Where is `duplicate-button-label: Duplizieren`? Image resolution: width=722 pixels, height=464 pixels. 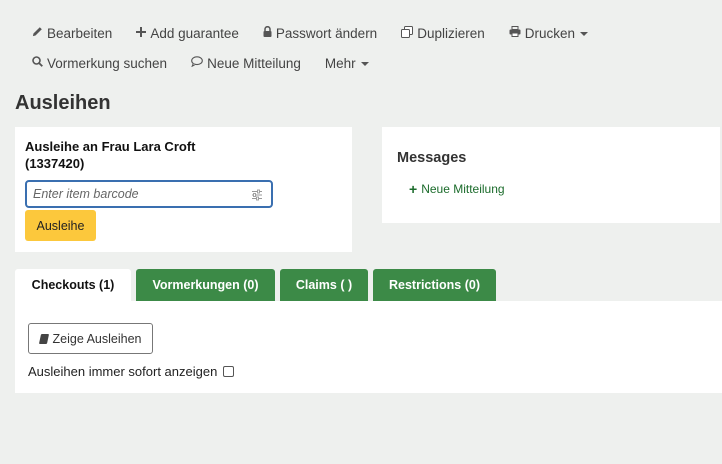 duplicate-button-label: Duplizieren is located at coordinates (451, 33).